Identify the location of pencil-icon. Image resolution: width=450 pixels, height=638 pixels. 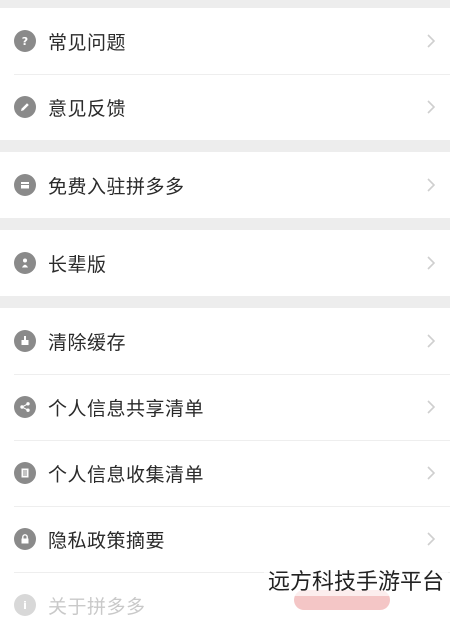
(25, 107).